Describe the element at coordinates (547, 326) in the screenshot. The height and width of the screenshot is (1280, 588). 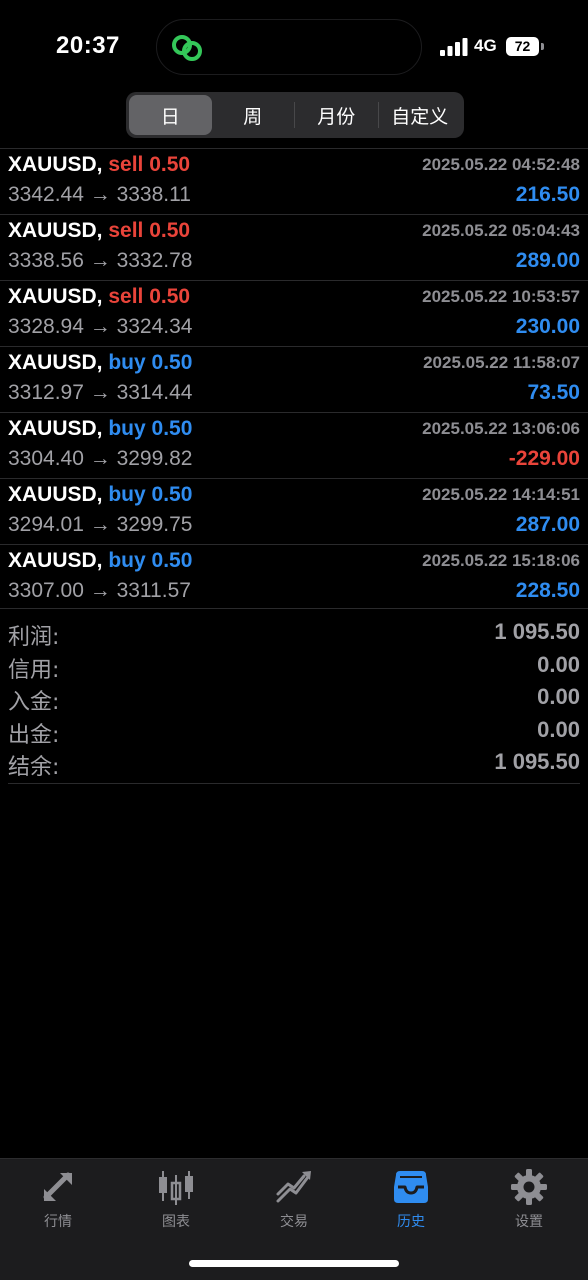
I see `trade-profit: 230.00` at that location.